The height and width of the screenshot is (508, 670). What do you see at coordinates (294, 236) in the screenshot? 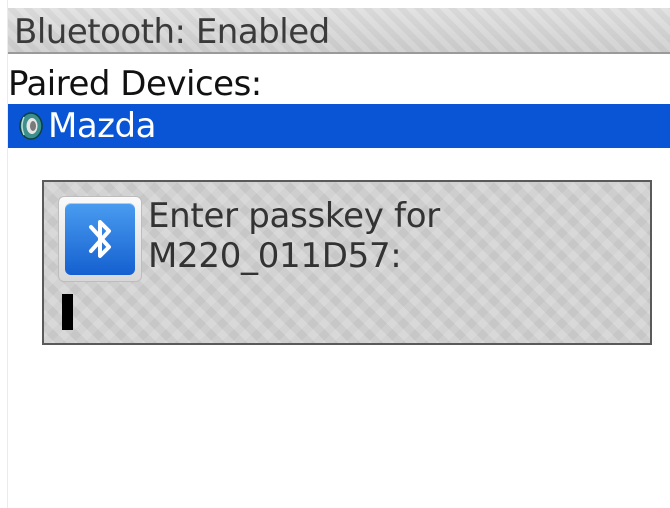
I see `passkey-prompt: Enter passkey for M220_011D57:` at bounding box center [294, 236].